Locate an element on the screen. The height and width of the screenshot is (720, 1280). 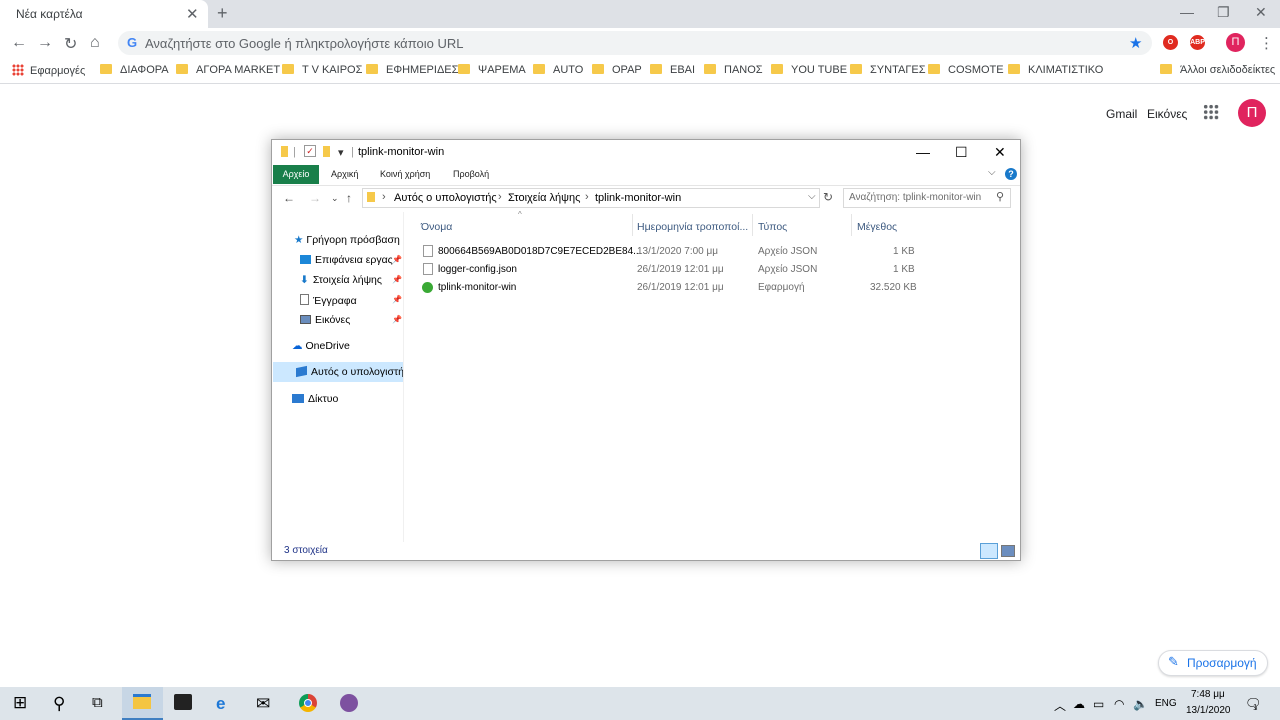
volume-icon: 🔈 is located at coordinates (1140, 704).